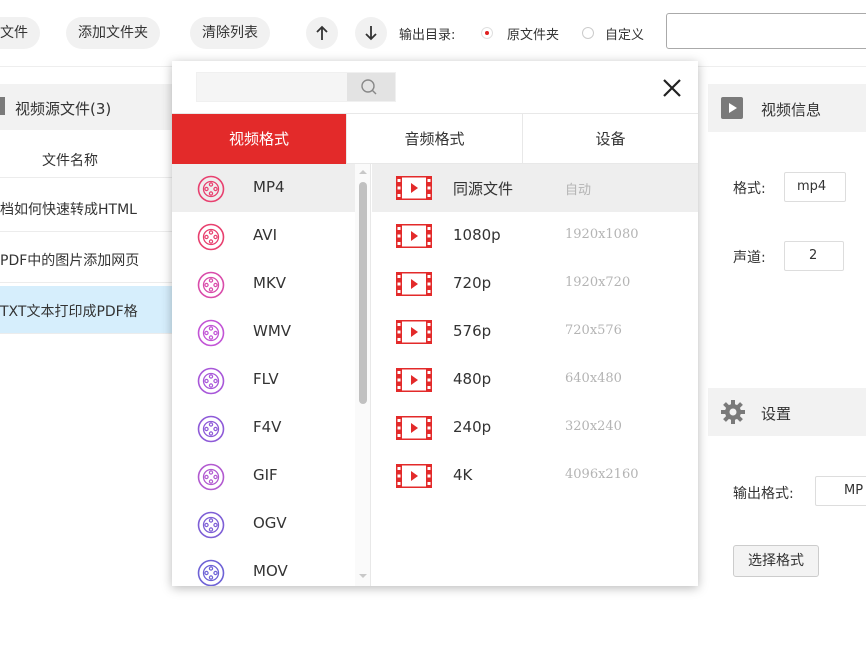 Image resolution: width=866 pixels, height=650 pixels. What do you see at coordinates (259, 139) in the screenshot?
I see `tab-video-format: 视频格式` at bounding box center [259, 139].